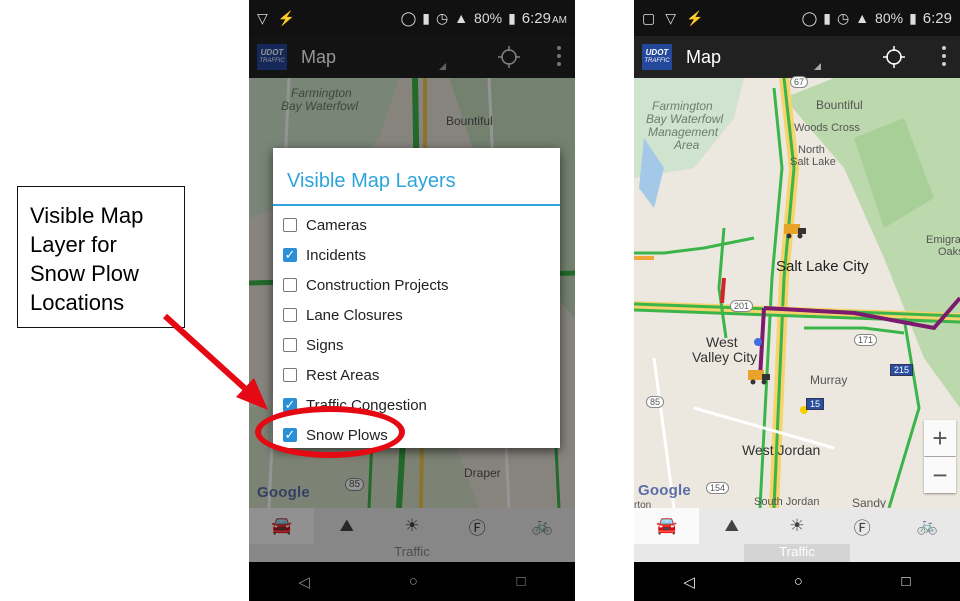 The width and height of the screenshot is (960, 601). I want to click on route-shield: 154, so click(718, 488).